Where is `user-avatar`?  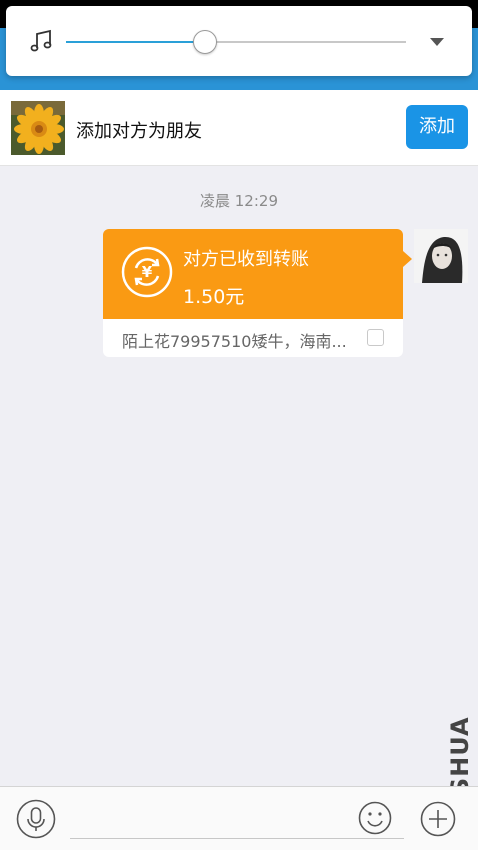
user-avatar is located at coordinates (441, 256).